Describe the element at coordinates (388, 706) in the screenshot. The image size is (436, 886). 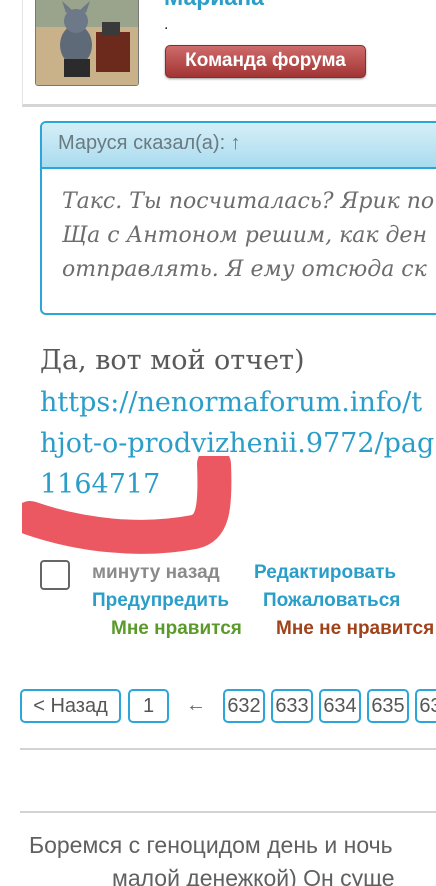
I see `pagination-page: 635` at that location.